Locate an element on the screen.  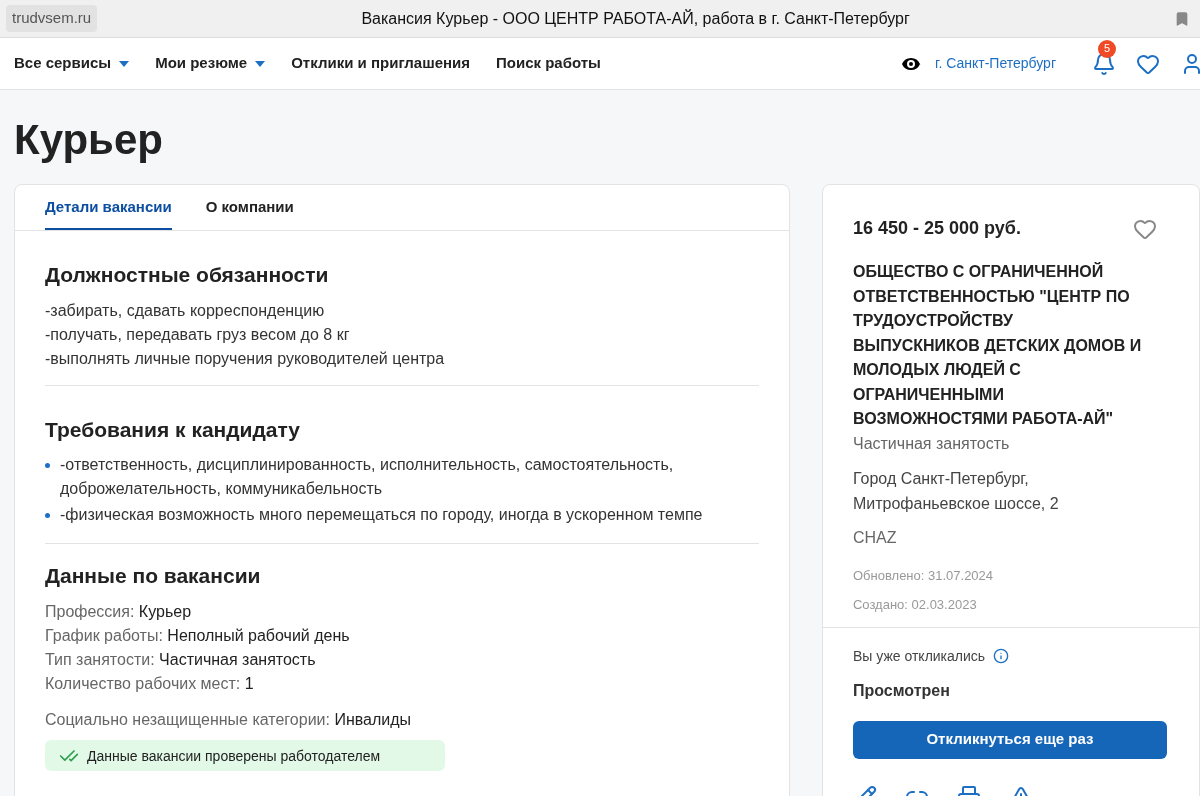
updated-date: Обновлено: 31.07.2024 is located at coordinates (923, 575).